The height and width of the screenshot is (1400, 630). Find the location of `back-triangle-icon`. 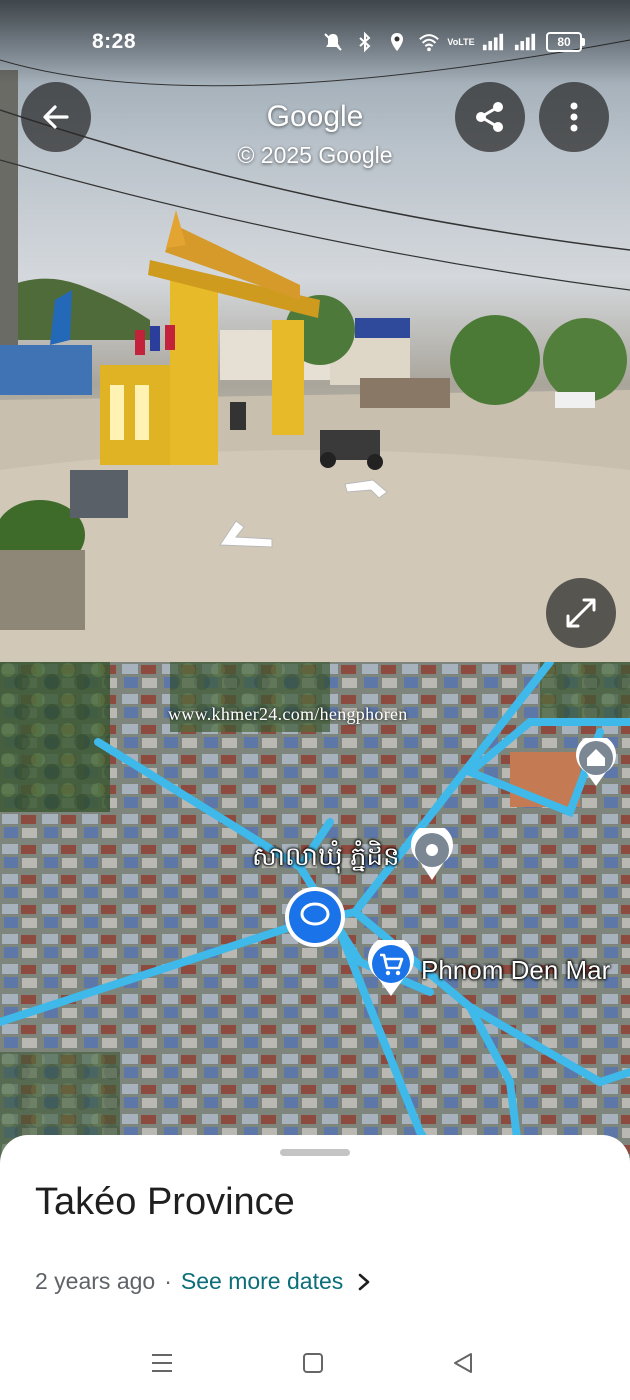

back-triangle-icon is located at coordinates (463, 1363).